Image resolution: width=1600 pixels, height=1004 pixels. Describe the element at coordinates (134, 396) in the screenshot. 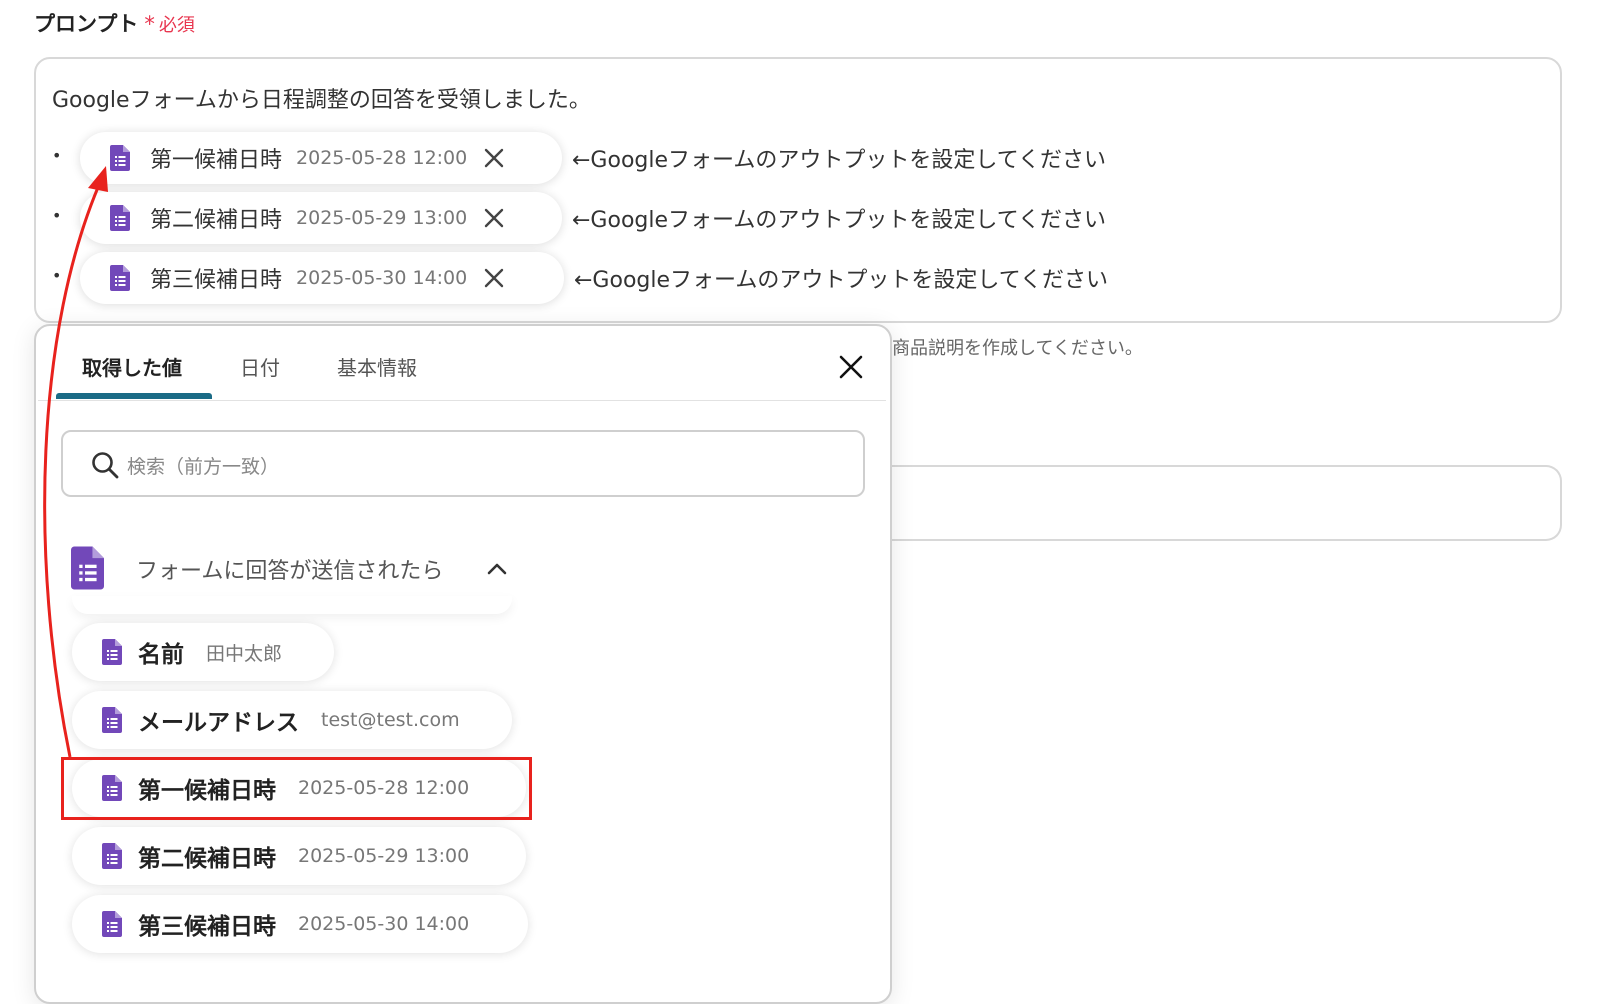

I see `active-tab-indicator` at that location.